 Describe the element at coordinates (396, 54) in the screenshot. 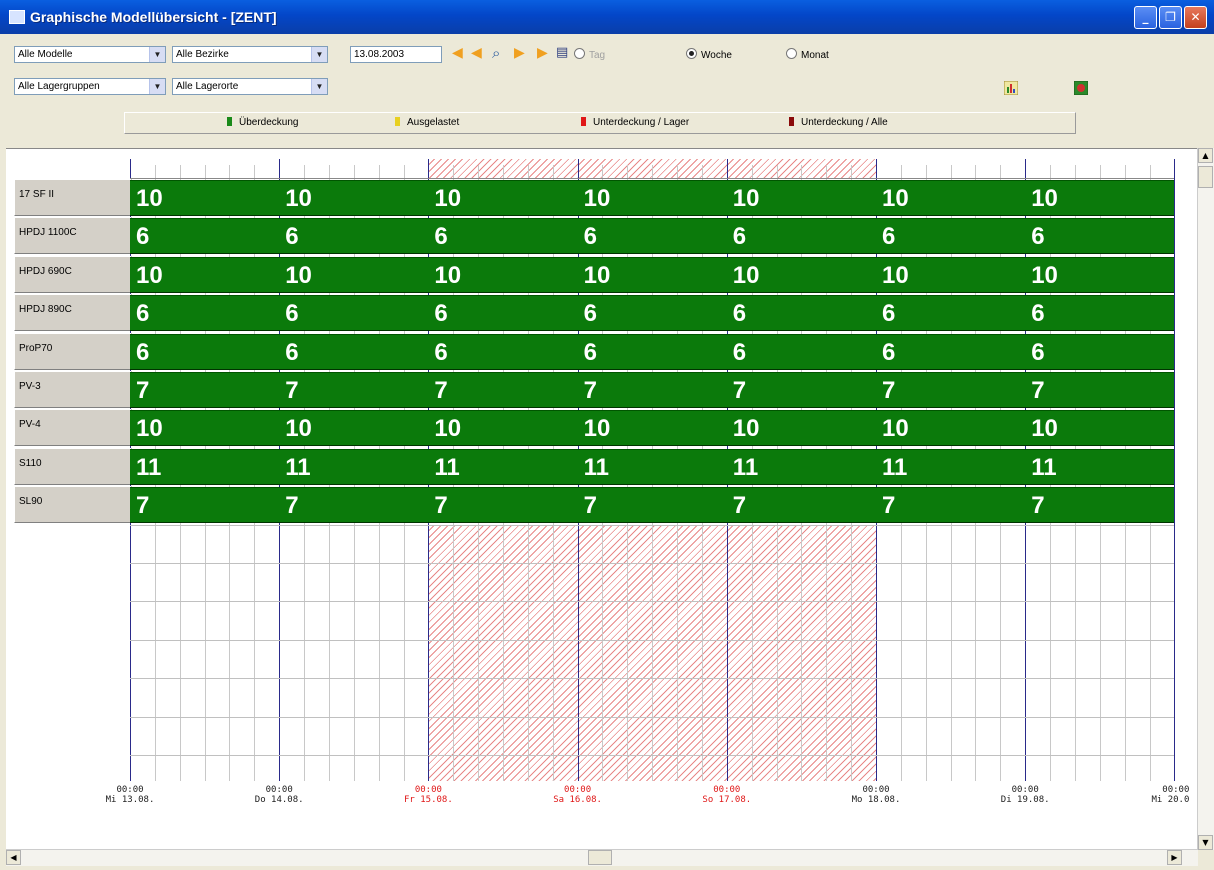

I see `date-field: 13.08.2003` at that location.